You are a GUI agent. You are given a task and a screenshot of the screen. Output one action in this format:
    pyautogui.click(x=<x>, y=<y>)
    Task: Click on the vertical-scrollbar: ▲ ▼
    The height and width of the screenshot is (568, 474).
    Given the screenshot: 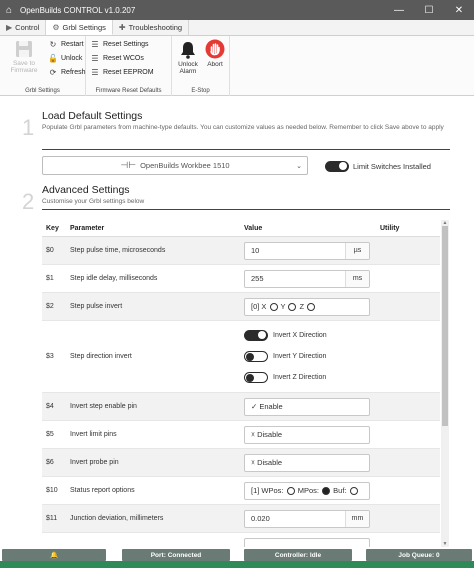 What is the action you would take?
    pyautogui.click(x=445, y=383)
    